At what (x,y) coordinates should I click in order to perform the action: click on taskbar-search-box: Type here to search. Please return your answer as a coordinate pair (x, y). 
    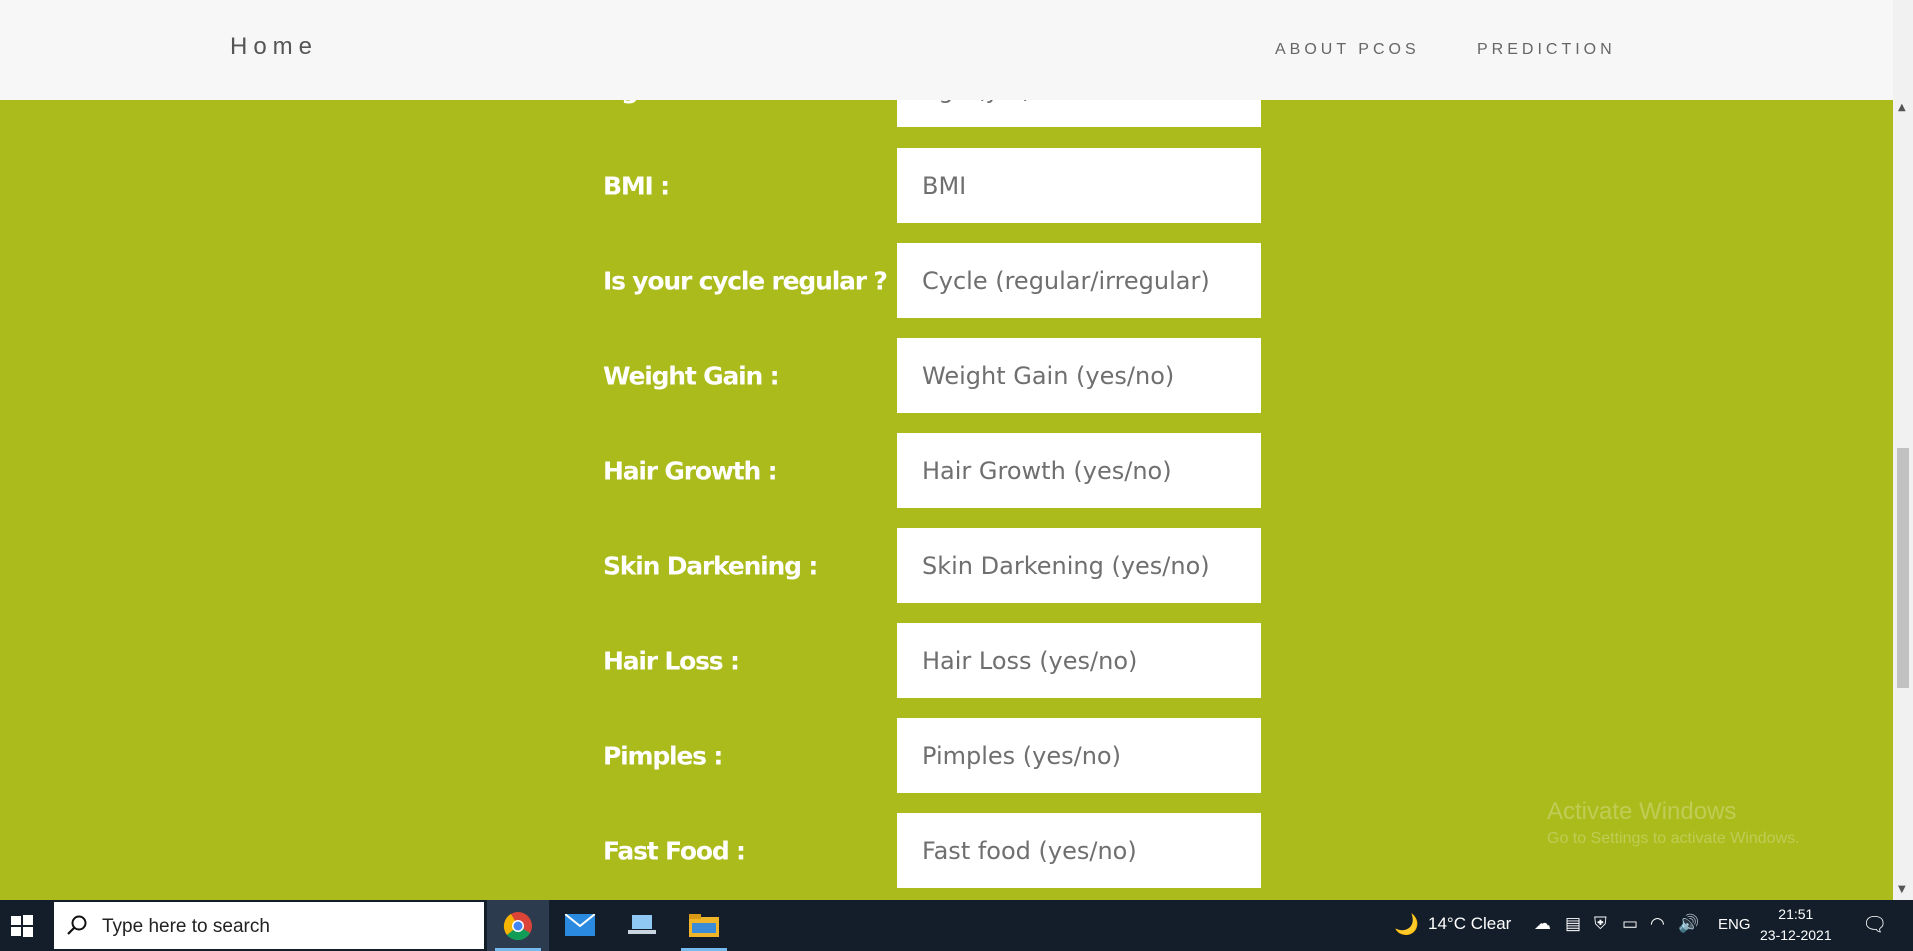
    Looking at the image, I should click on (269, 925).